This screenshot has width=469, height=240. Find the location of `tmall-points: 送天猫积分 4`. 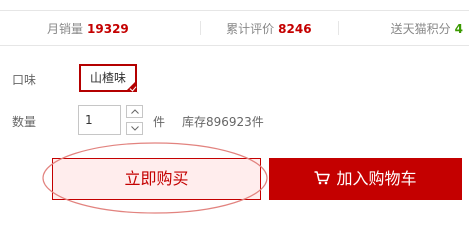

tmall-points: 送天猫积分 4 is located at coordinates (403, 28).